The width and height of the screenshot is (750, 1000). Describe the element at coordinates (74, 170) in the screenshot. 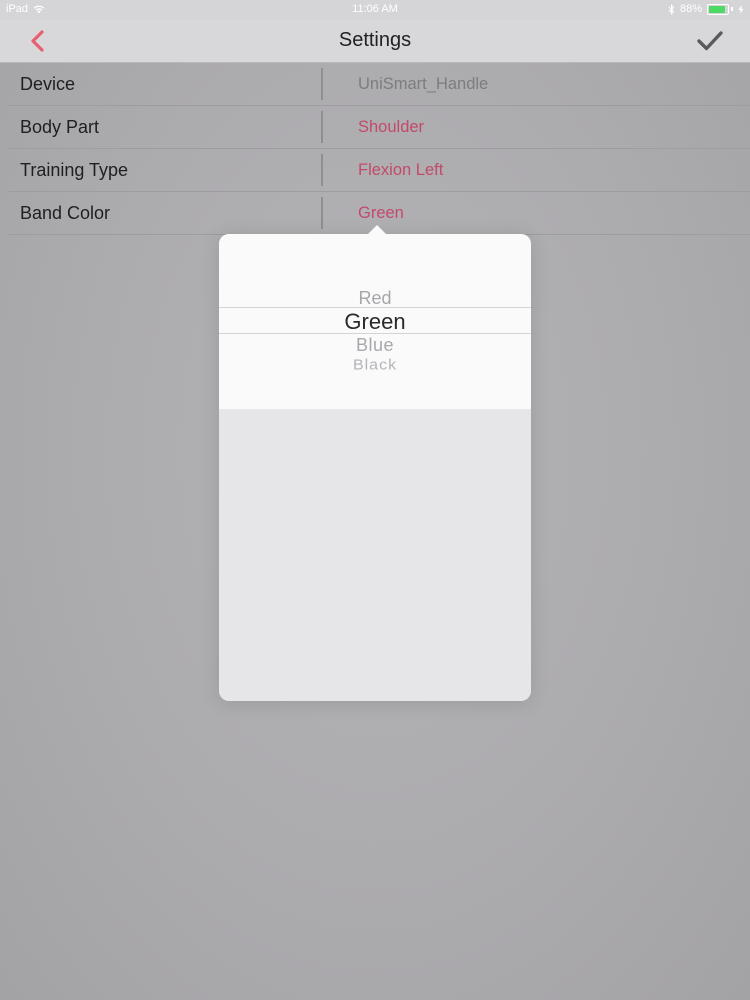

I see `row-label-training-type: Training Type` at that location.